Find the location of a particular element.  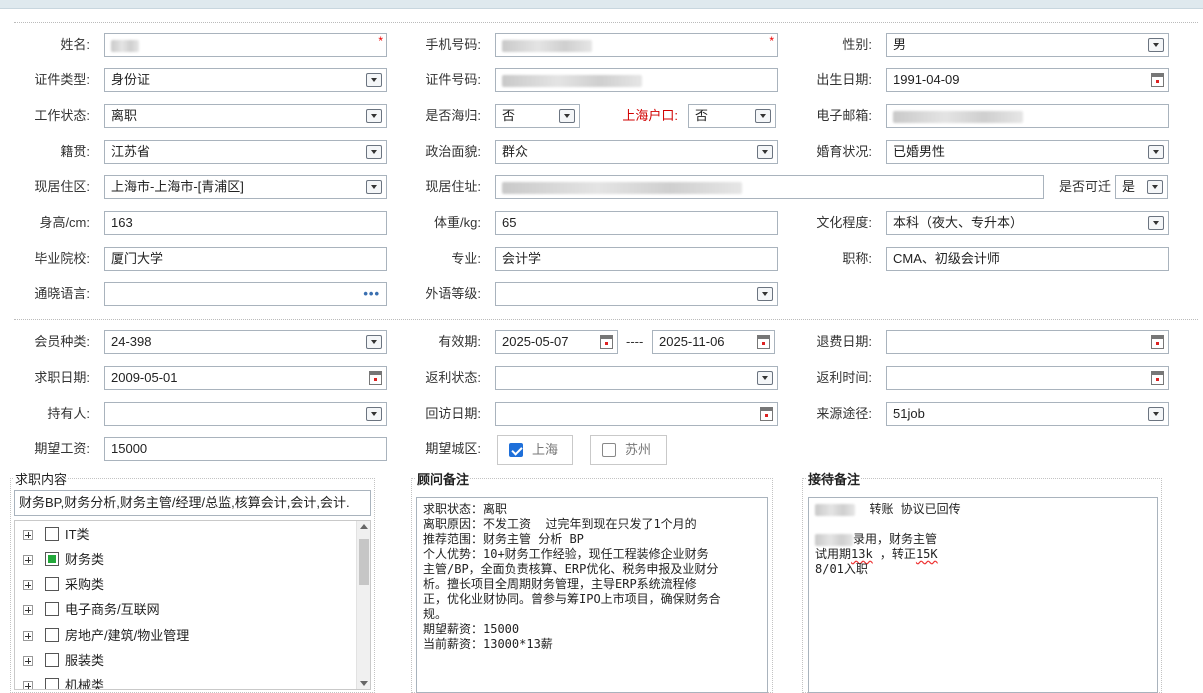

education-select: 本科（夜大、专升本） is located at coordinates (1027, 223).